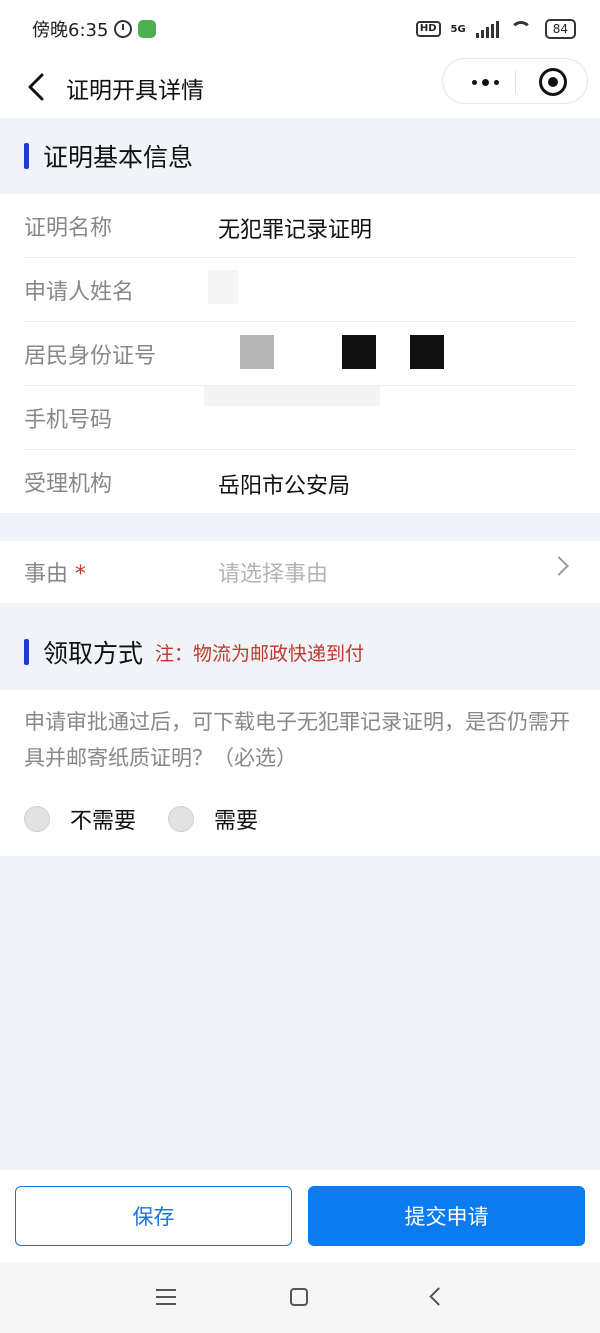 The height and width of the screenshot is (1333, 600). What do you see at coordinates (147, 29) in the screenshot?
I see `app-notification-icon` at bounding box center [147, 29].